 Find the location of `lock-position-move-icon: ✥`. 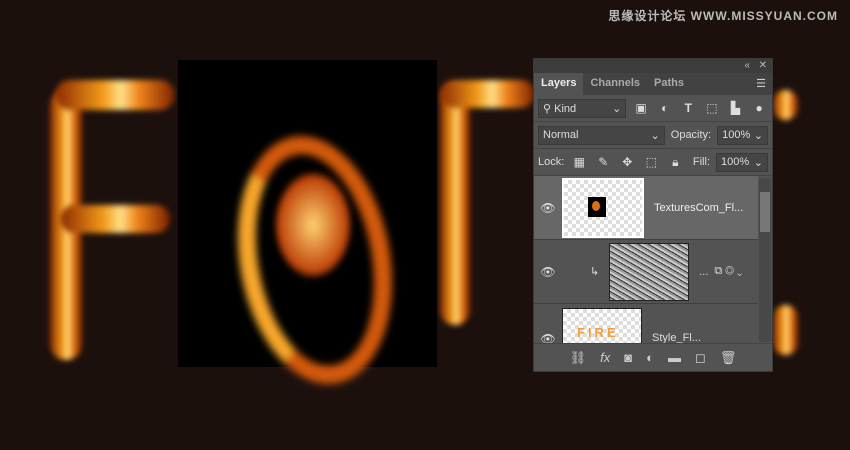

lock-position-move-icon: ✥ is located at coordinates (627, 162).